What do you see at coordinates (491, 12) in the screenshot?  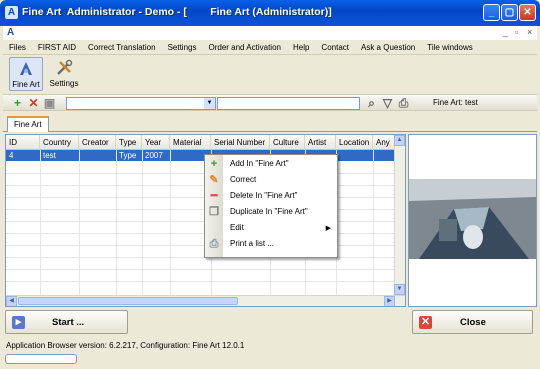 I see `minimize-button: _` at bounding box center [491, 12].